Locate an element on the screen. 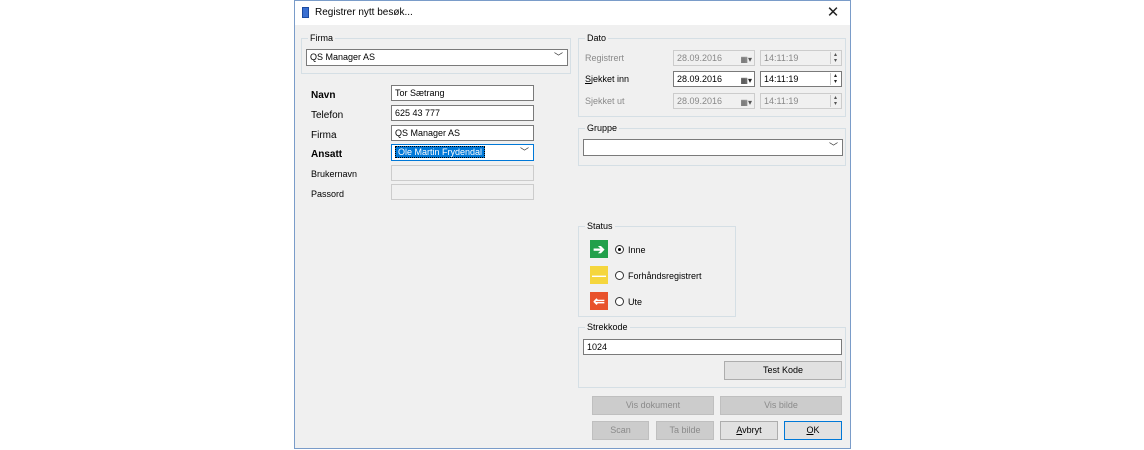 The image size is (1144, 450). registrert-time: 14:11:19 ▴ ▾ is located at coordinates (801, 58).